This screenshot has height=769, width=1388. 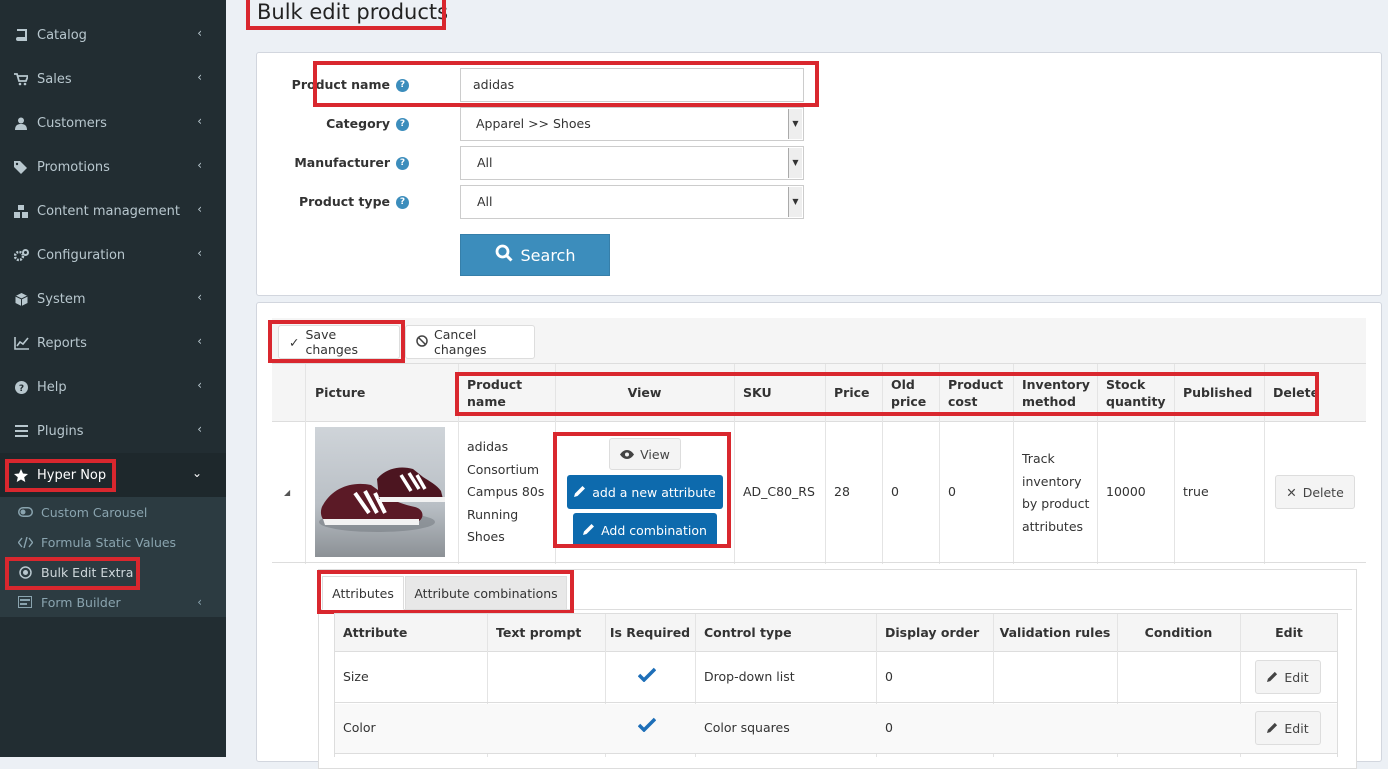 What do you see at coordinates (1178, 632) in the screenshot?
I see `attr-header-condition: Condition` at bounding box center [1178, 632].